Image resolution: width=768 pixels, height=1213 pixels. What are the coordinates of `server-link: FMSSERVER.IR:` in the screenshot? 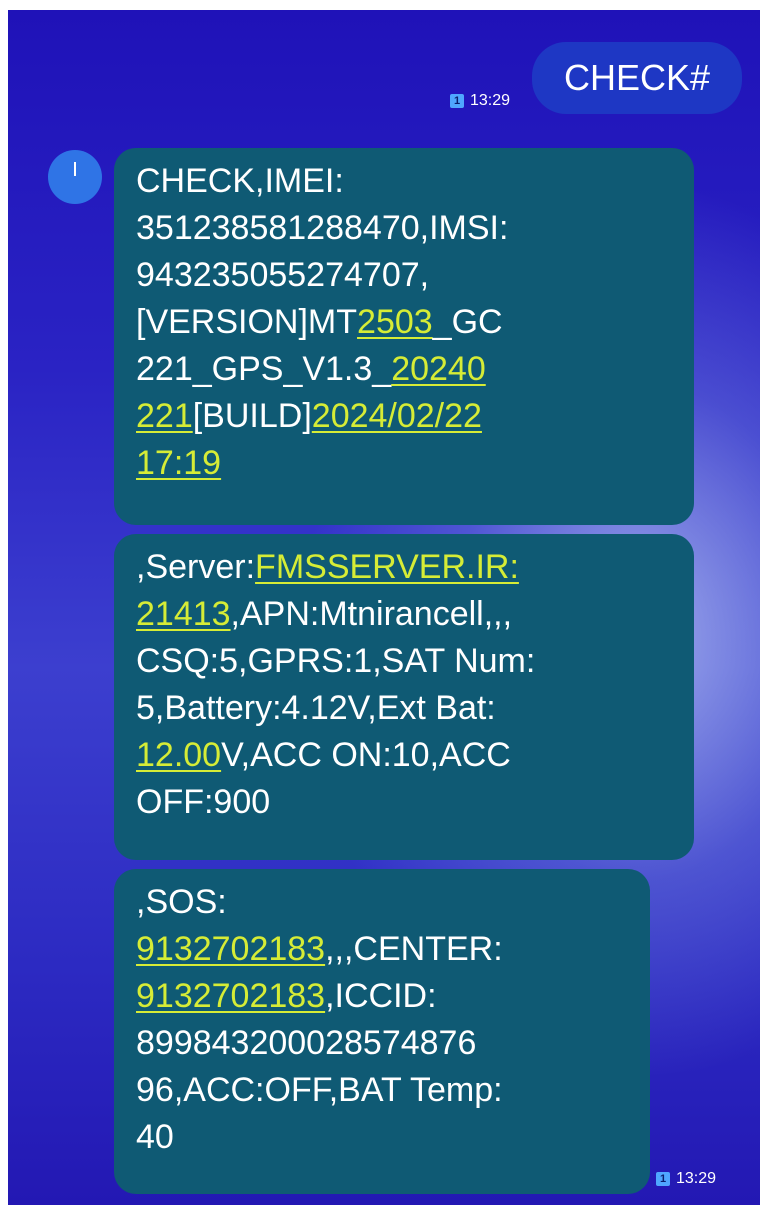 It's located at (387, 567).